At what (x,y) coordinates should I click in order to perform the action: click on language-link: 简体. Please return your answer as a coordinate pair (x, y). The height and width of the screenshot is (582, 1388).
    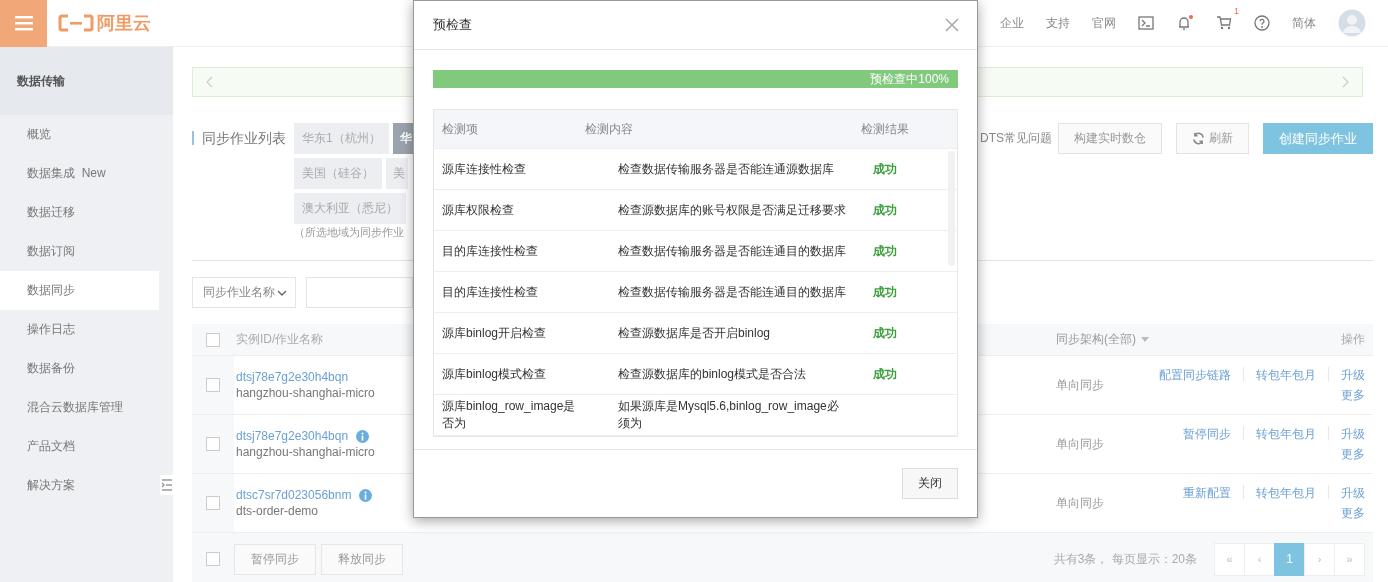
    Looking at the image, I should click on (1304, 23).